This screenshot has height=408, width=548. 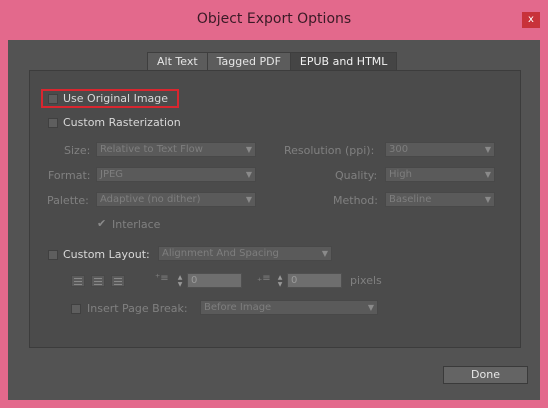 I want to click on resolution-label: Resolution (ppi):, so click(x=329, y=150).